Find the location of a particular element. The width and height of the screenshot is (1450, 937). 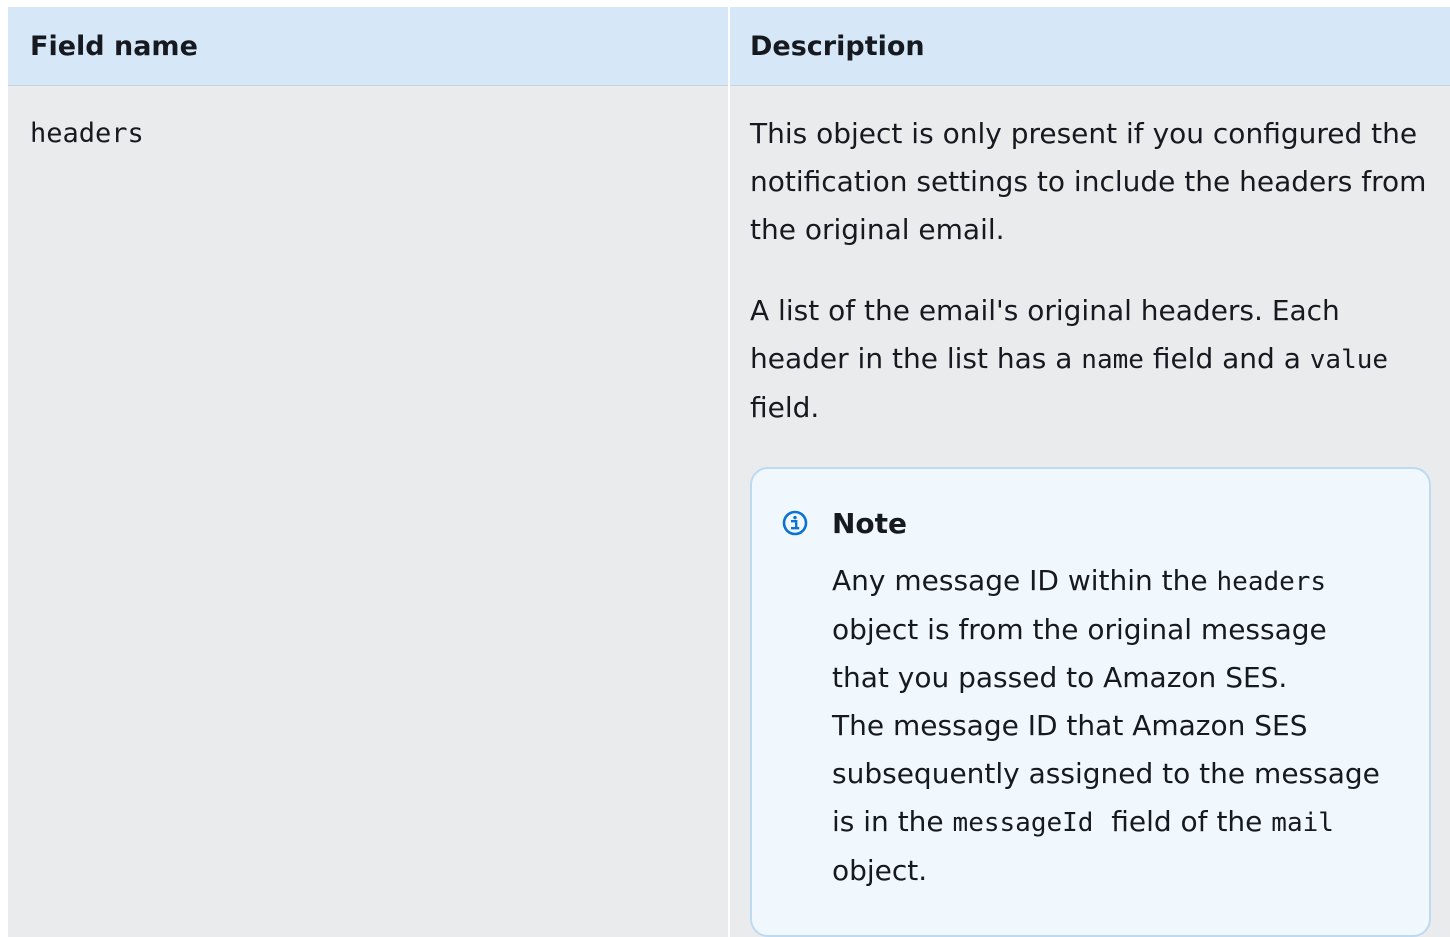

code-mail: mail is located at coordinates (1302, 823).